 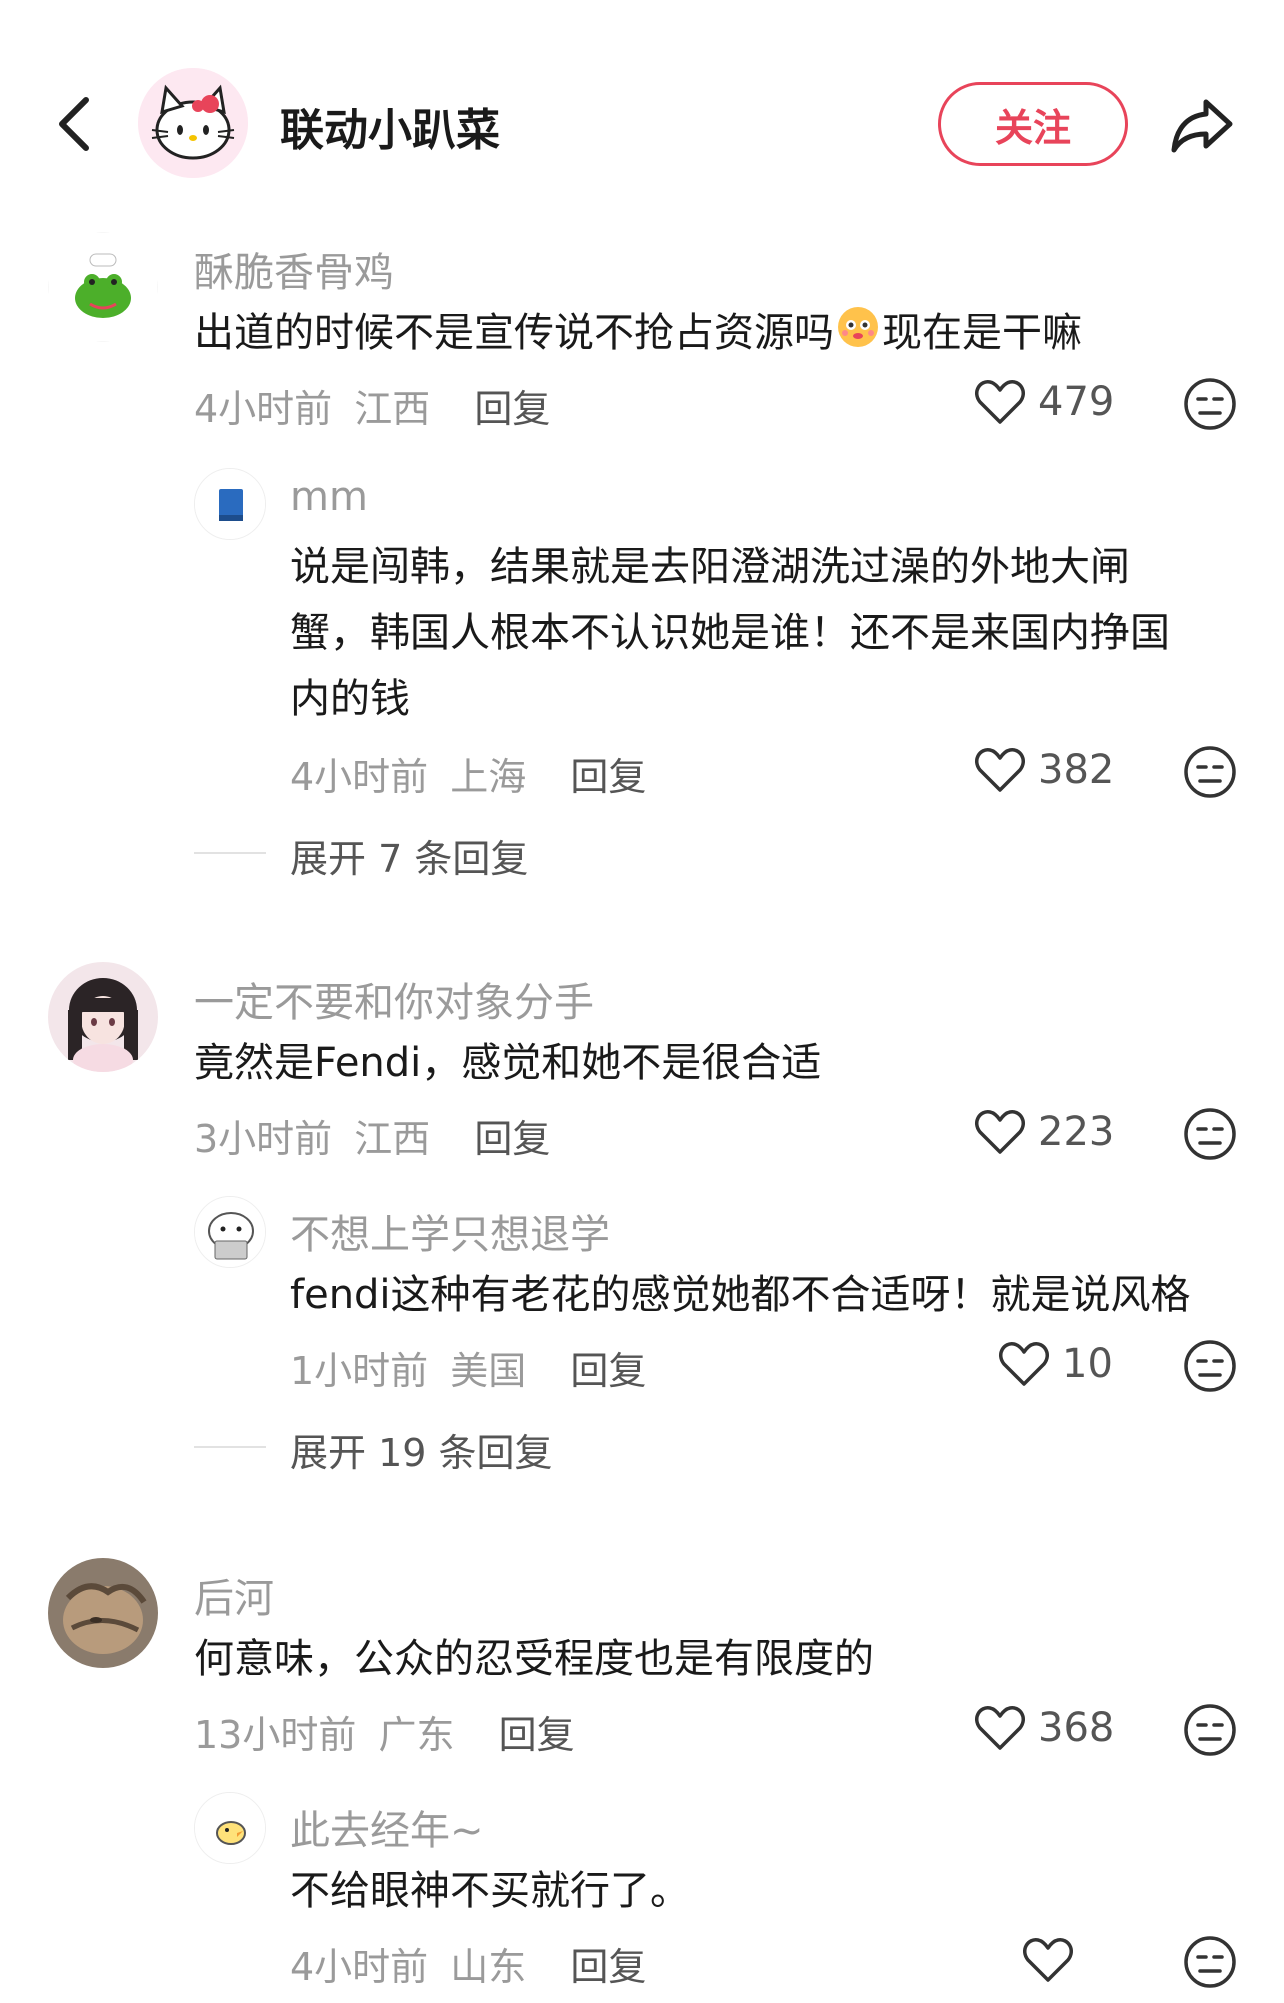 What do you see at coordinates (982, 333) in the screenshot?
I see `comment-text-part: 现在是干嘛` at bounding box center [982, 333].